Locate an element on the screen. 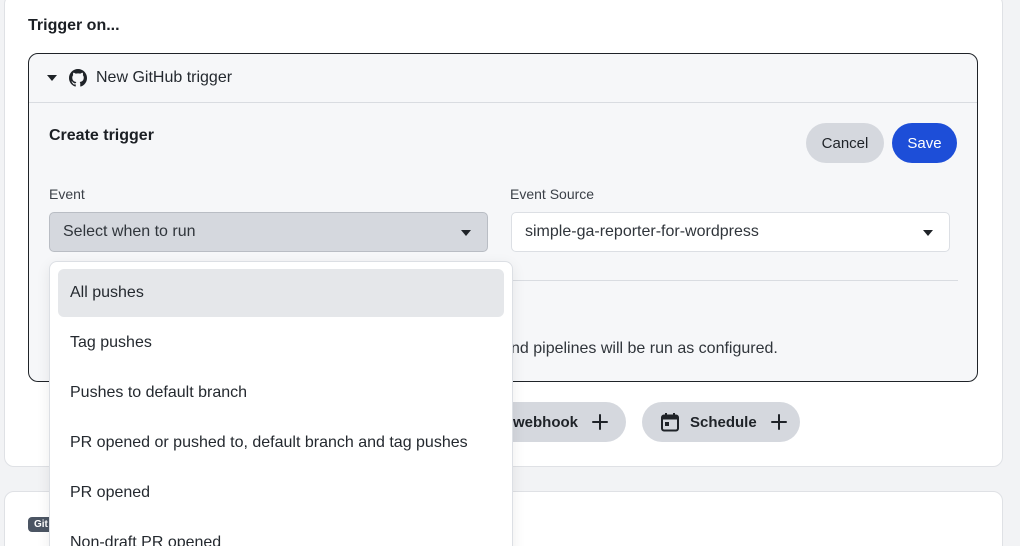 This screenshot has width=1020, height=546. webhook-label: webhook is located at coordinates (545, 422).